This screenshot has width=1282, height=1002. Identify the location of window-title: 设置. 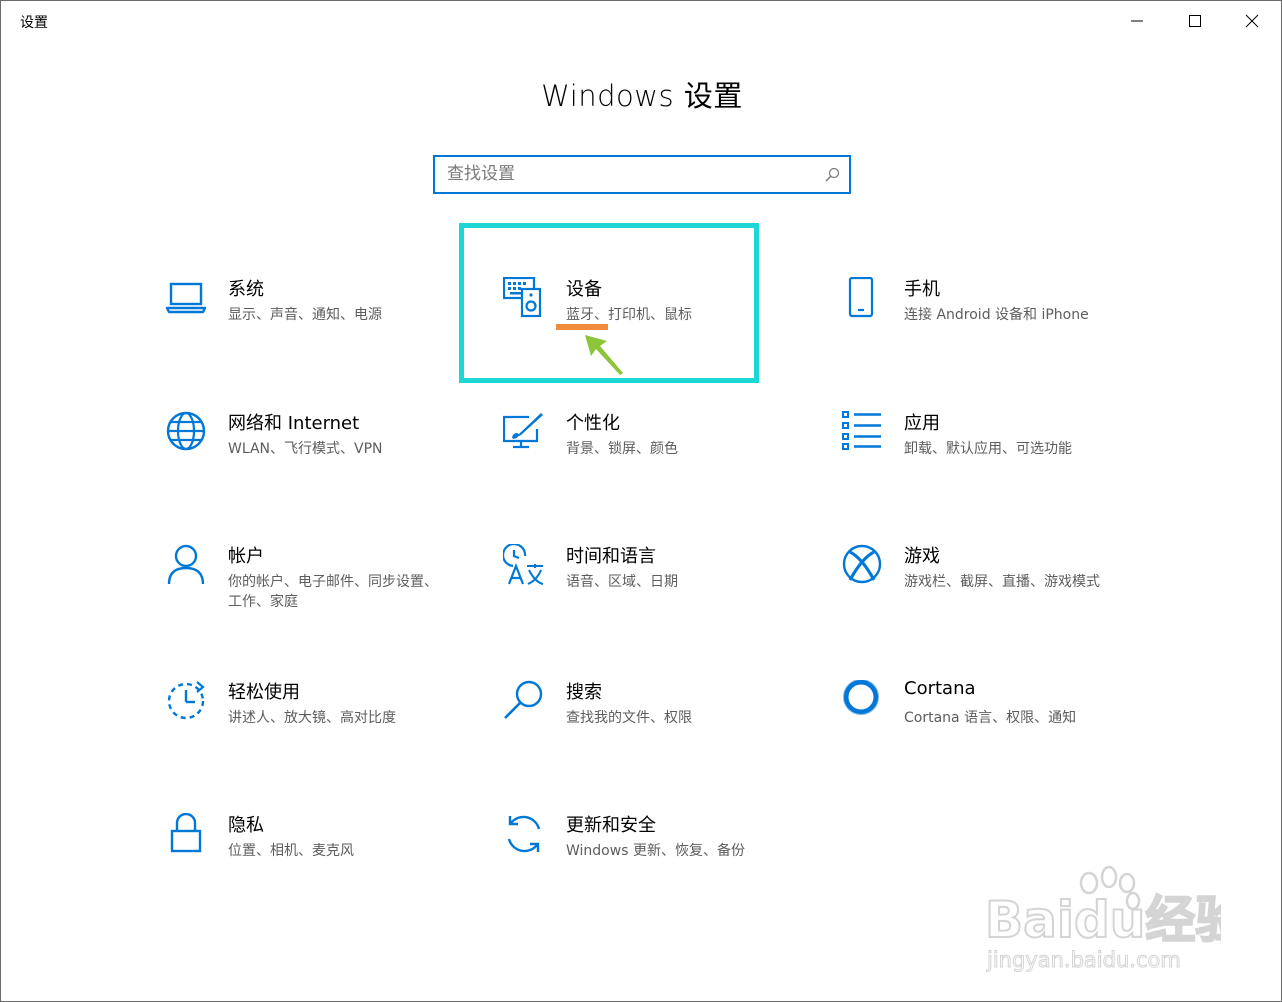
(34, 23).